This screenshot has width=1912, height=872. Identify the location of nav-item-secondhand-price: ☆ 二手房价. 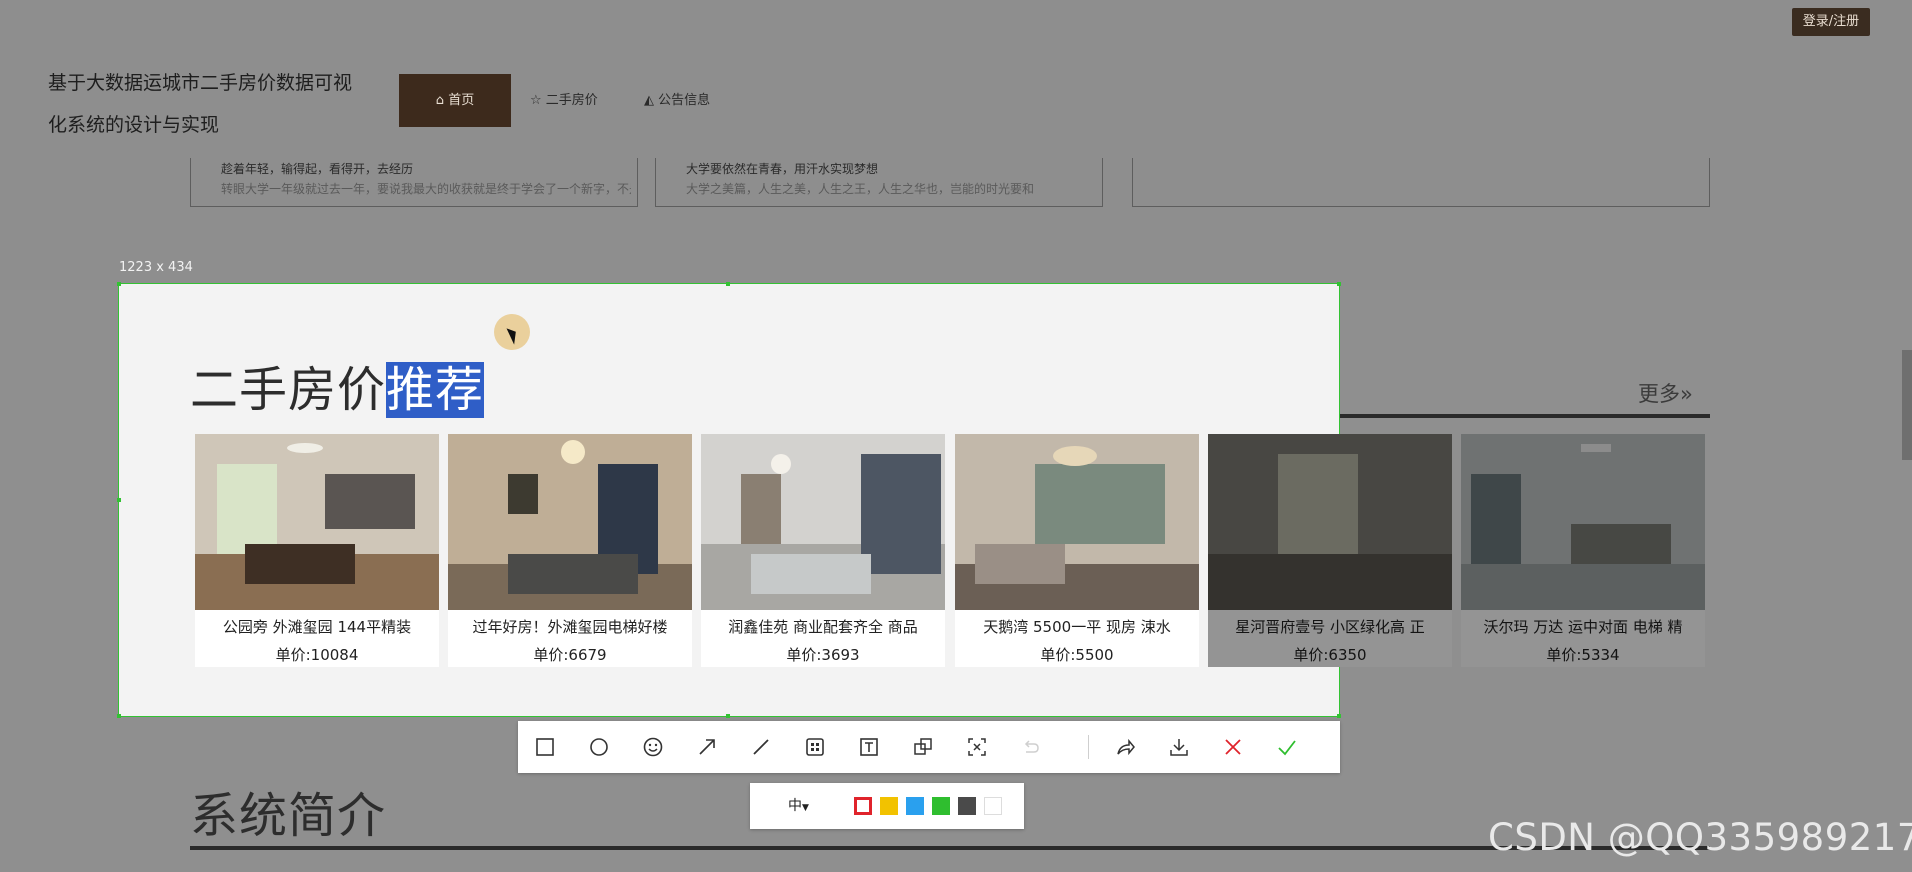
(564, 100).